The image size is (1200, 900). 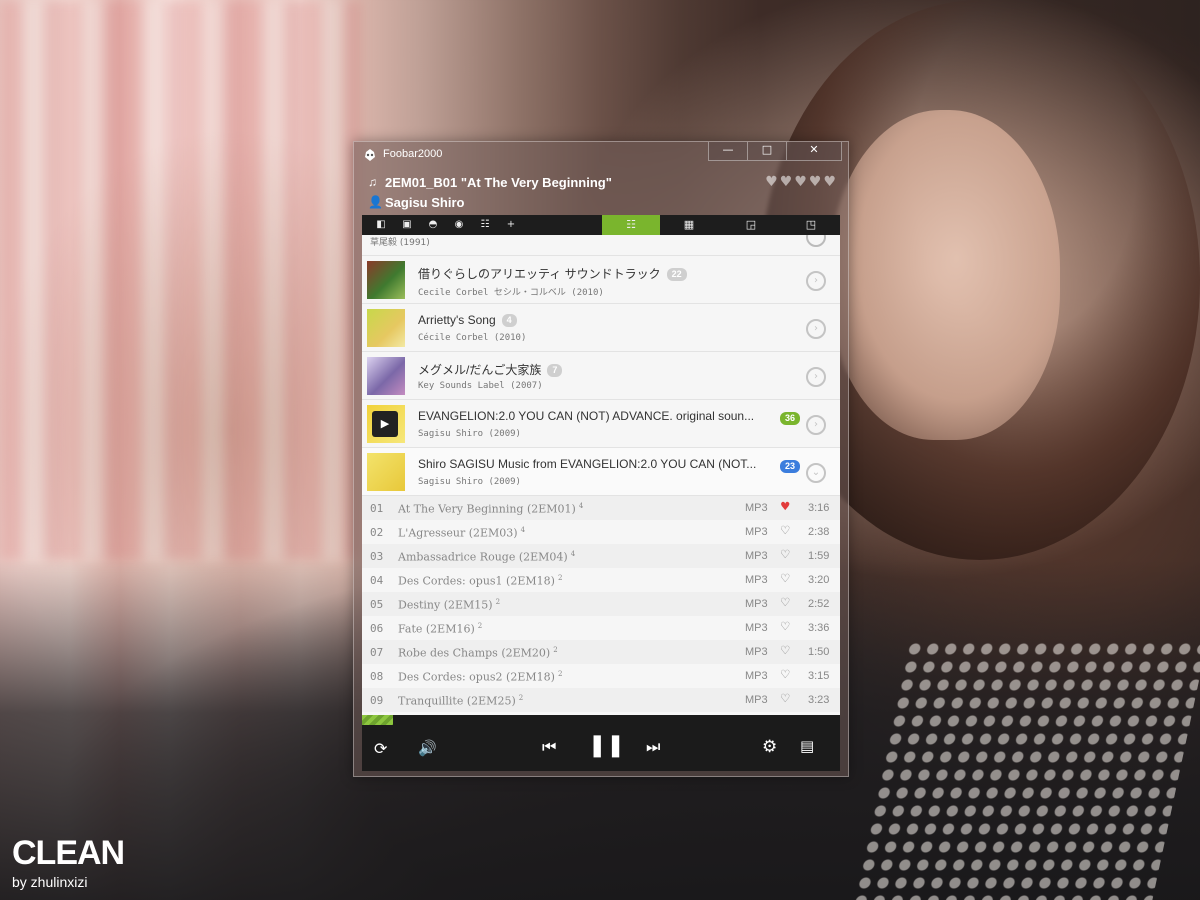 I want to click on track-duration: 3:15, so click(x=819, y=676).